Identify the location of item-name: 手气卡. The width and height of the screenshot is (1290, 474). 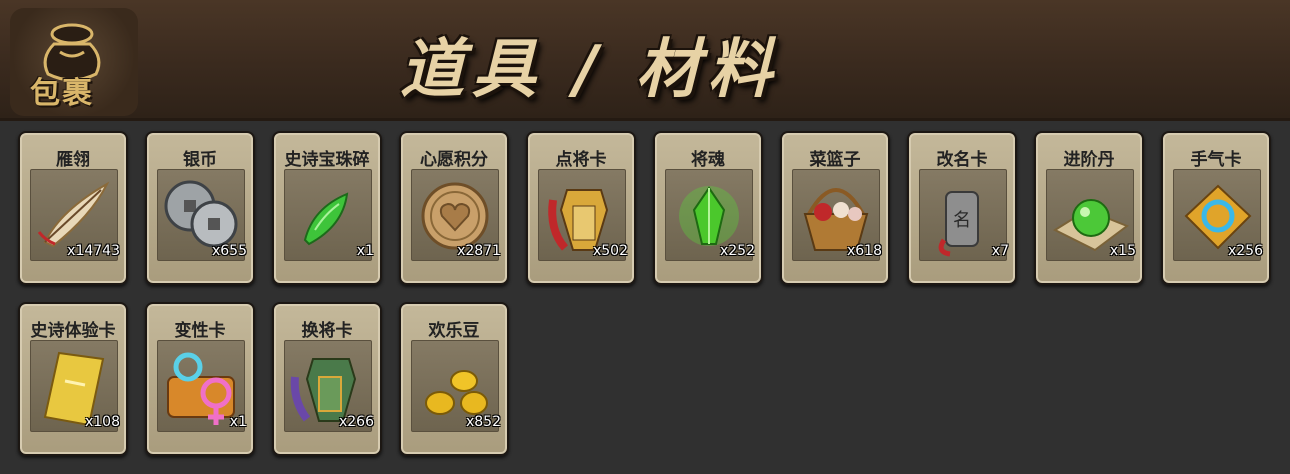
(1216, 160).